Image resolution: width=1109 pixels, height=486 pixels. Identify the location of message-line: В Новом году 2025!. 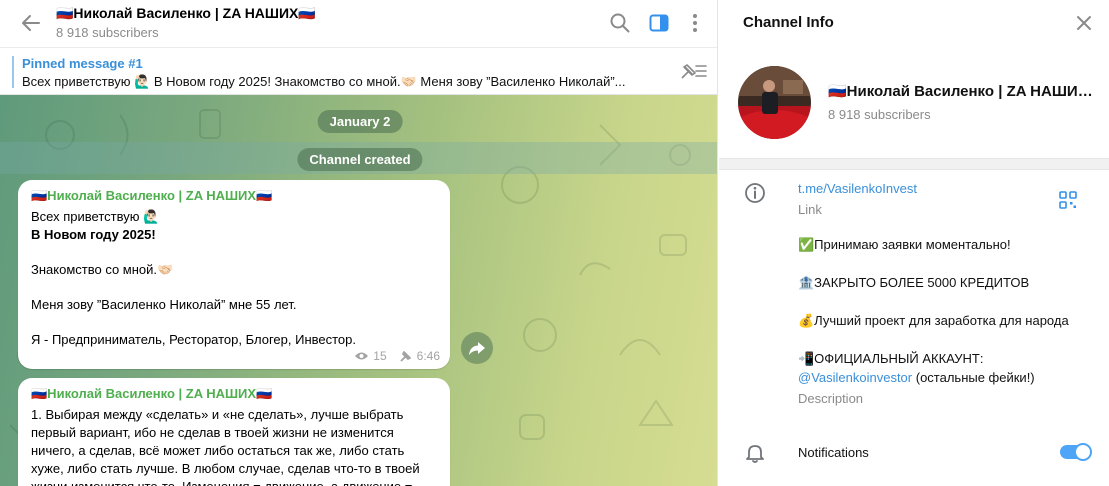
(93, 234).